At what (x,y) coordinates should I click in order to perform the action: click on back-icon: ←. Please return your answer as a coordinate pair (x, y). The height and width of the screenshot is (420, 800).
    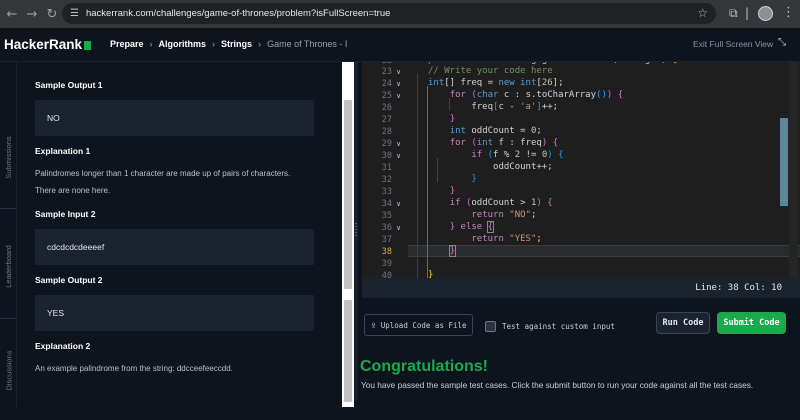
    Looking at the image, I should click on (12, 14).